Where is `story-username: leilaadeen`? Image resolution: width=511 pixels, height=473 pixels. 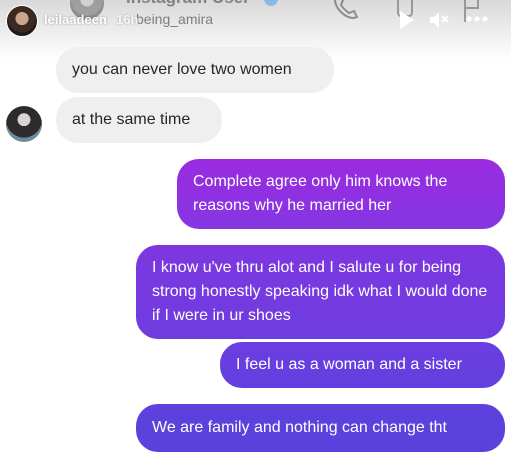 story-username: leilaadeen is located at coordinates (75, 19).